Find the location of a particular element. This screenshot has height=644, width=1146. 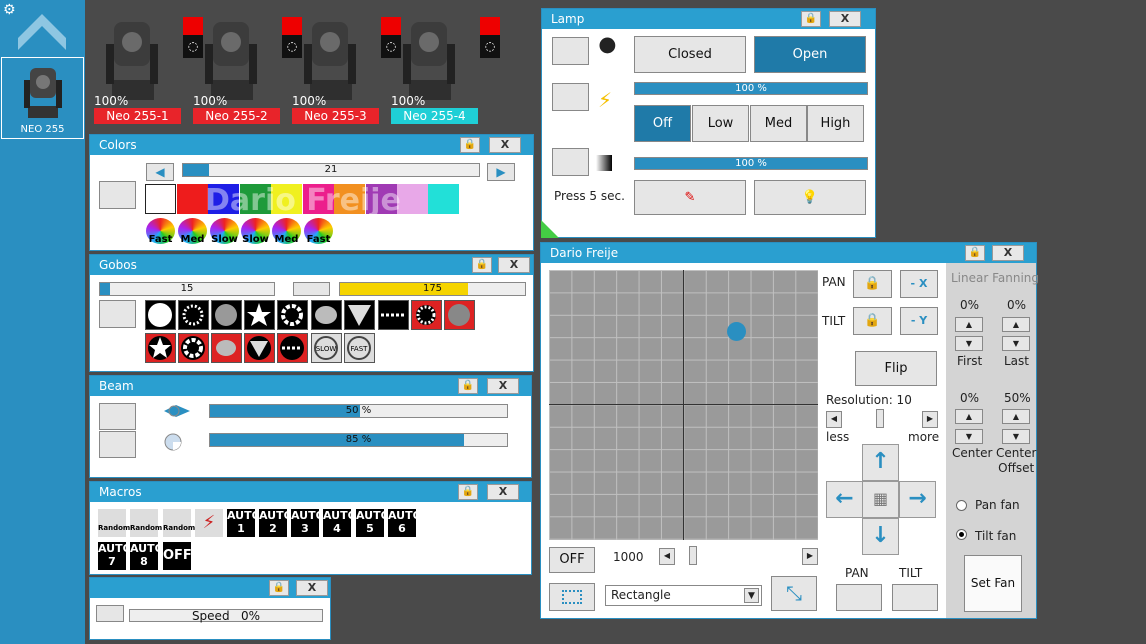

gobo-rotation-slider: 175 is located at coordinates (432, 289).